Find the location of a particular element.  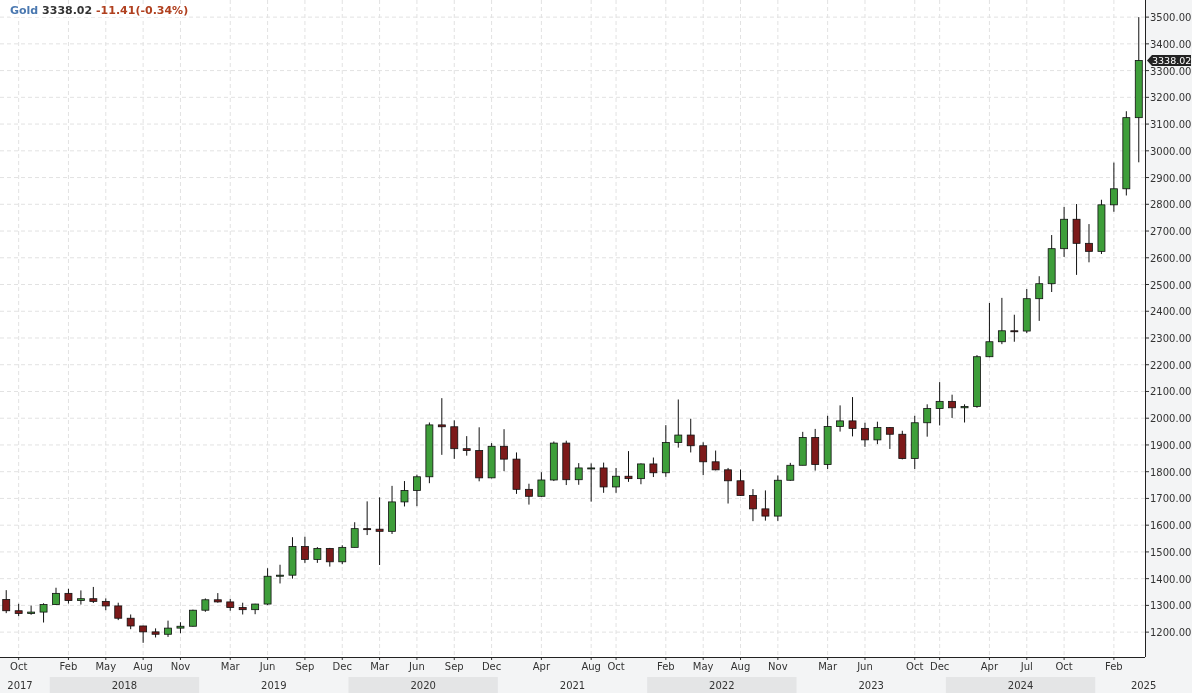

axis-label: 2400.00 is located at coordinates (1171, 312).